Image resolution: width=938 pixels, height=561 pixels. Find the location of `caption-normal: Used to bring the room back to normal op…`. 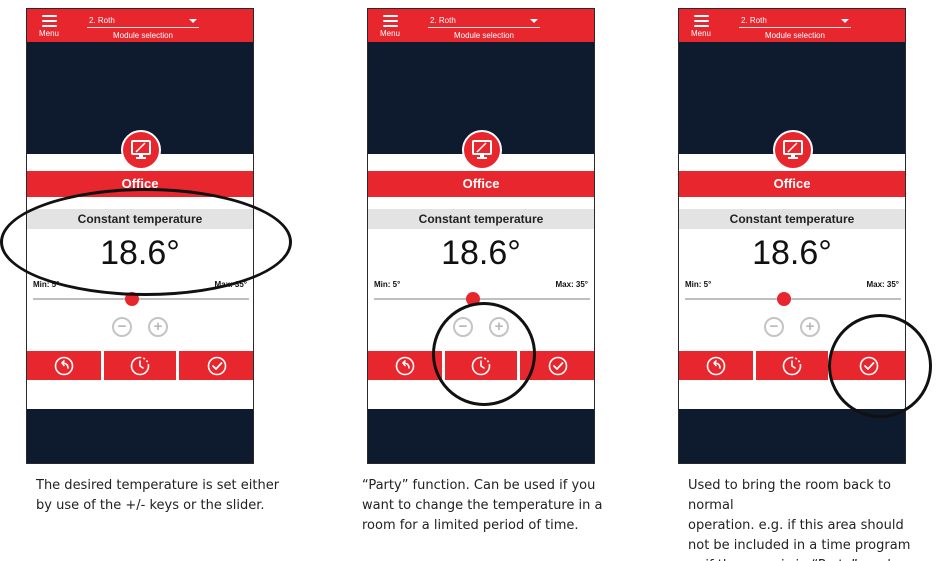

caption-normal: Used to bring the room back to normal op… is located at coordinates (799, 519).